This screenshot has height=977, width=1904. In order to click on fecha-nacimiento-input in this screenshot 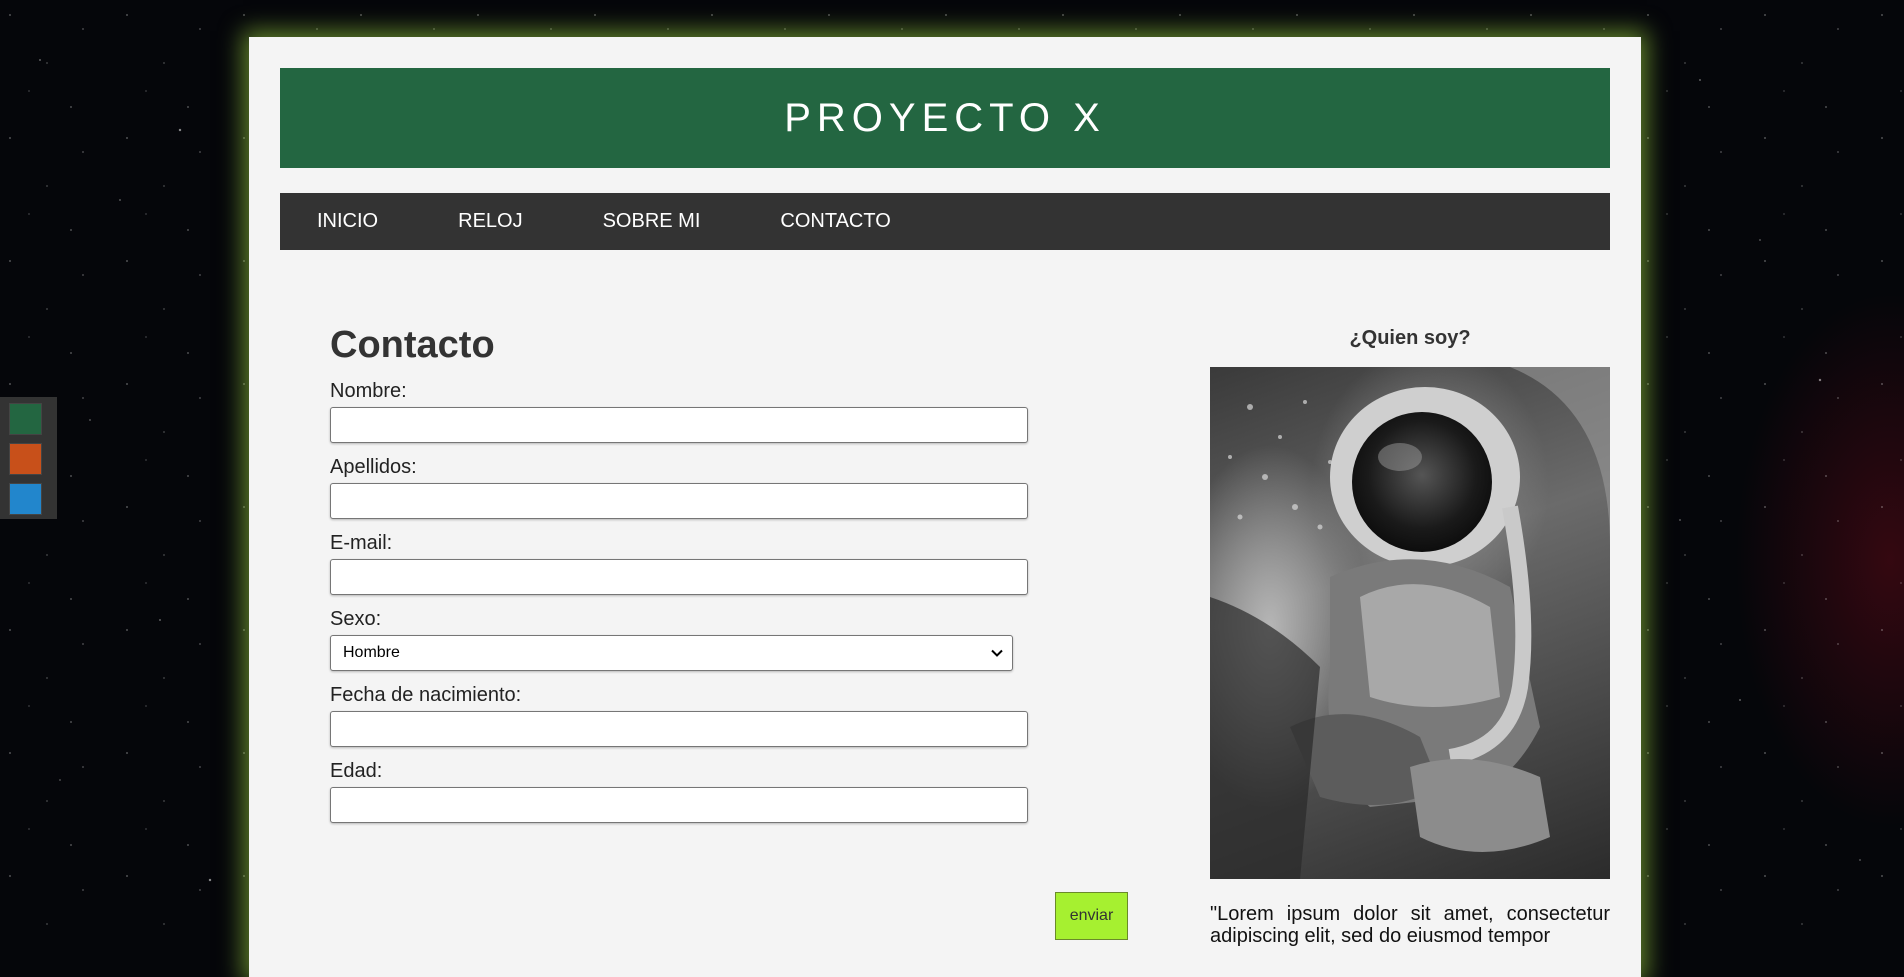, I will do `click(679, 729)`.